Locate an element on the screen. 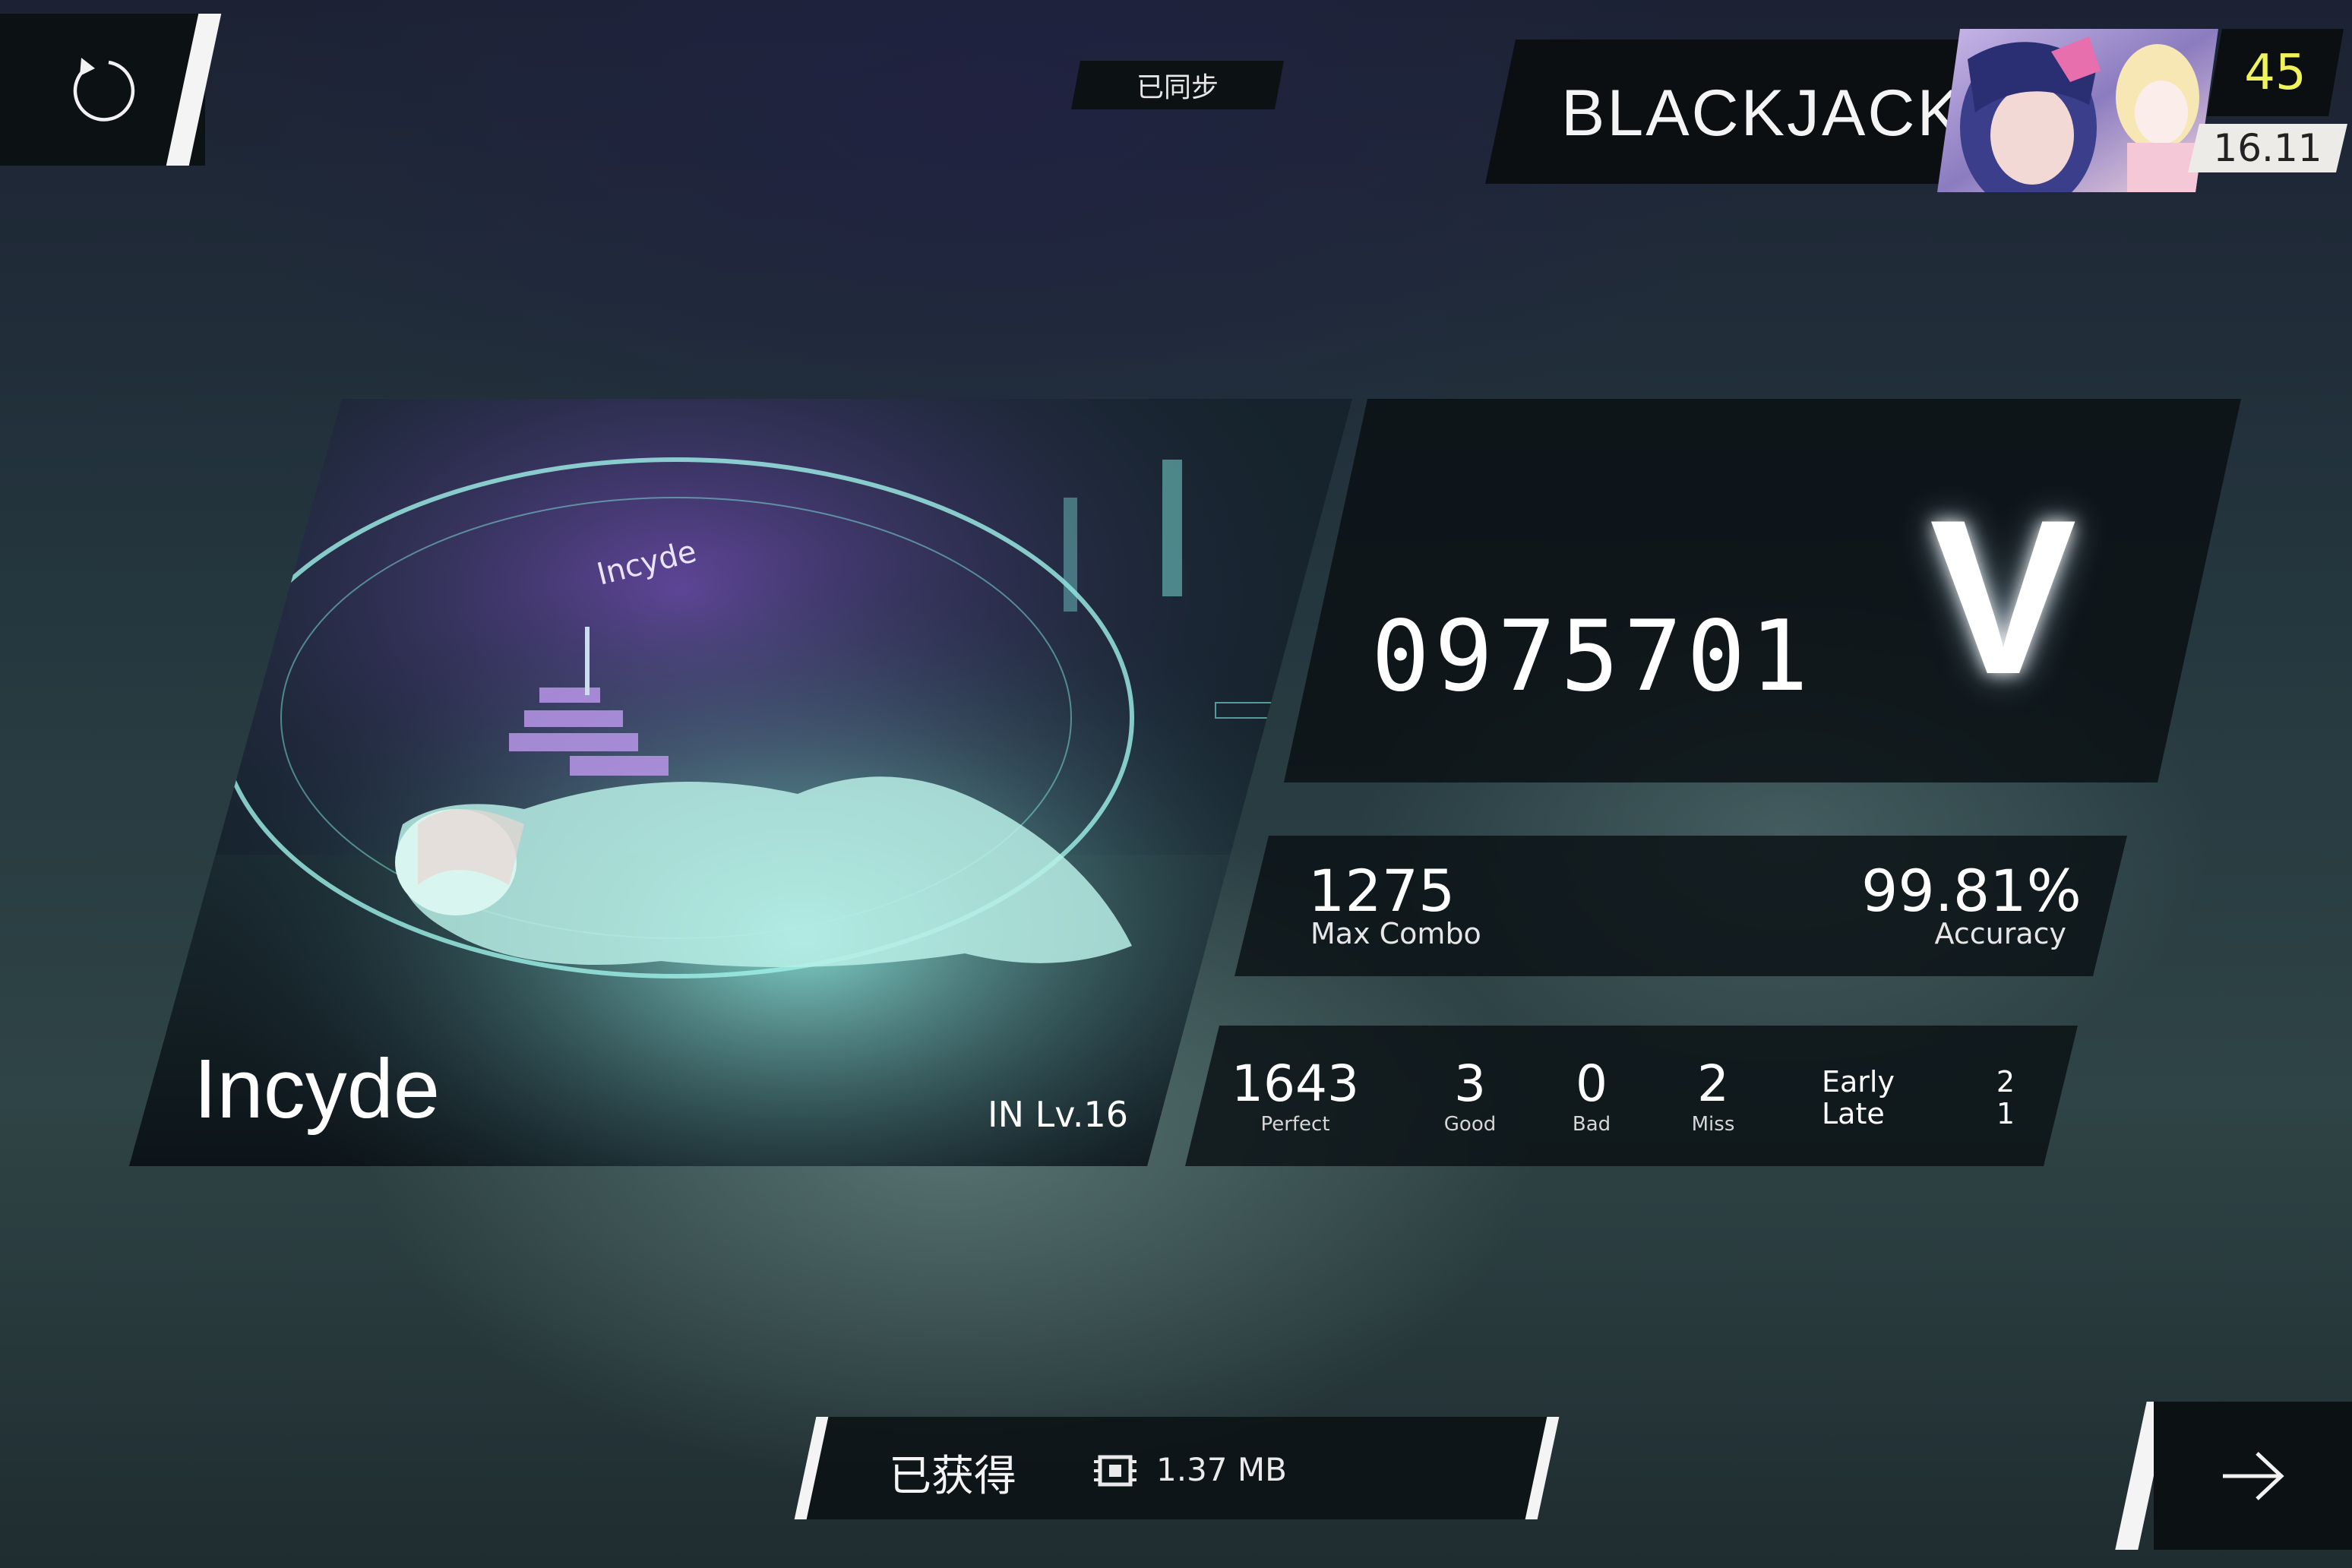 Image resolution: width=2352 pixels, height=1568 pixels. retry-icon is located at coordinates (104, 90).